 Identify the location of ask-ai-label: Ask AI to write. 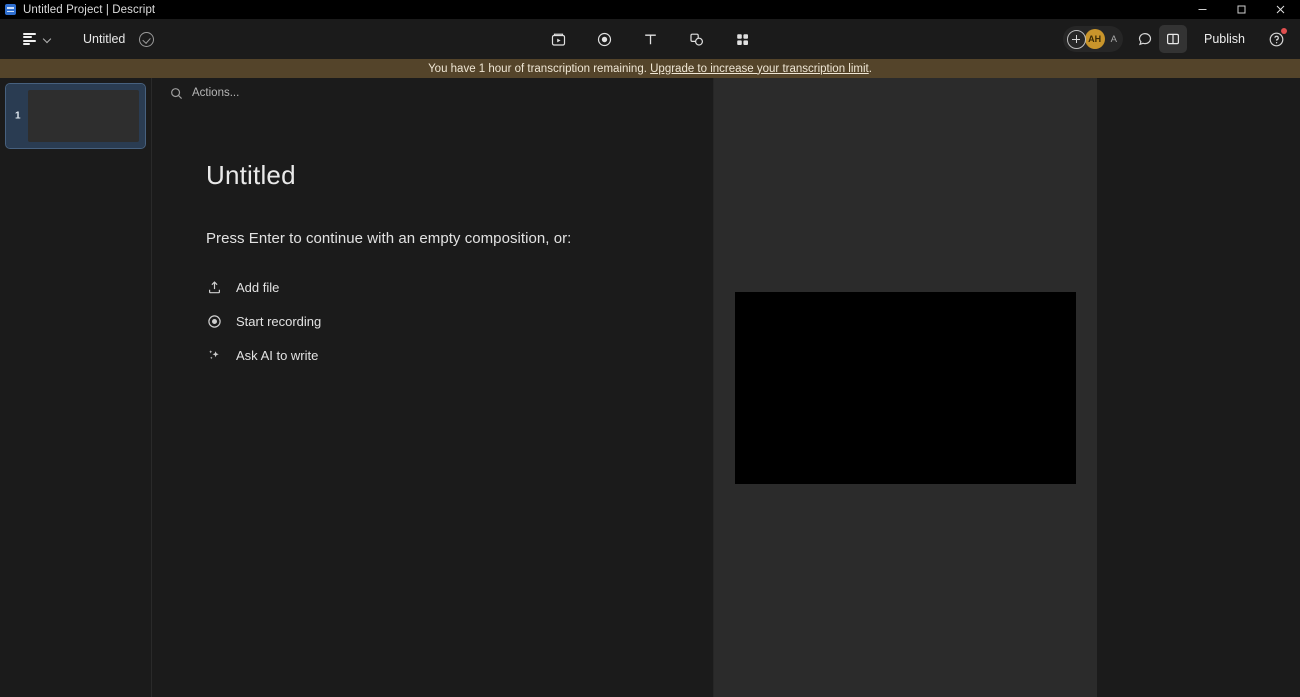
(277, 355).